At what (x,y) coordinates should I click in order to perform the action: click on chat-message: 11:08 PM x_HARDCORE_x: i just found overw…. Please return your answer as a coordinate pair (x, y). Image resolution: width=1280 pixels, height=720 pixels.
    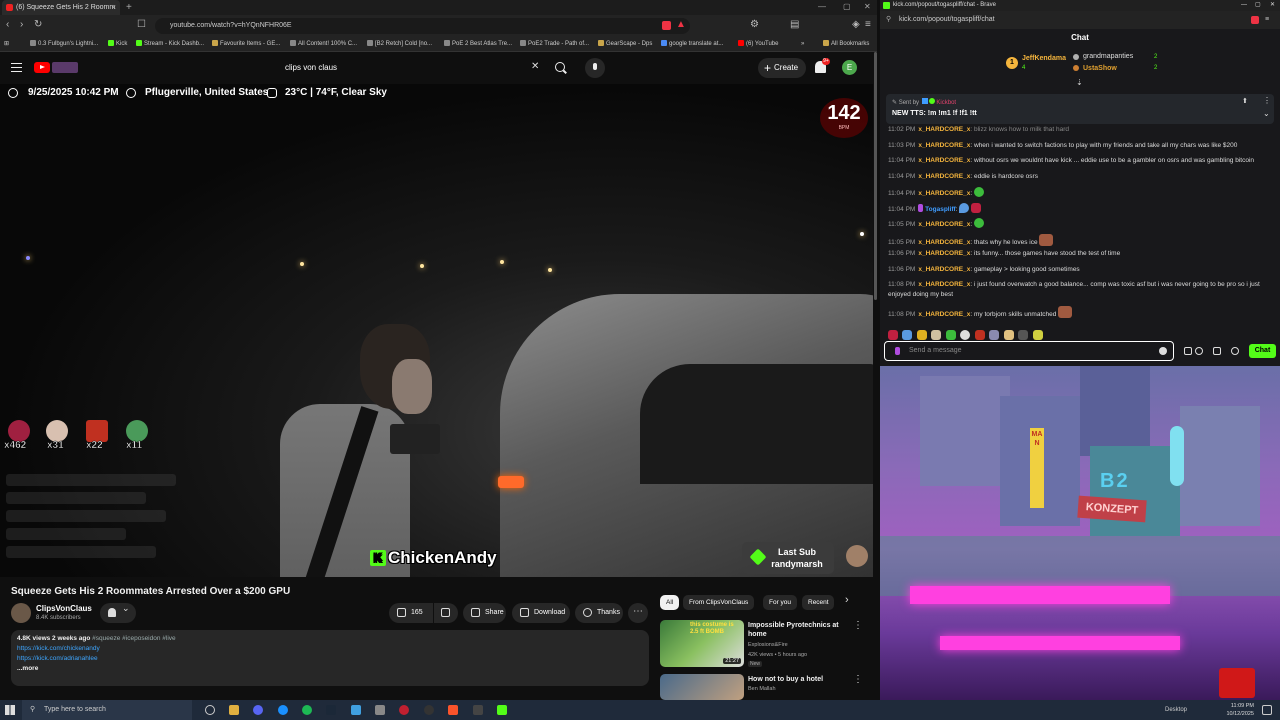
    Looking at the image, I should click on (1080, 290).